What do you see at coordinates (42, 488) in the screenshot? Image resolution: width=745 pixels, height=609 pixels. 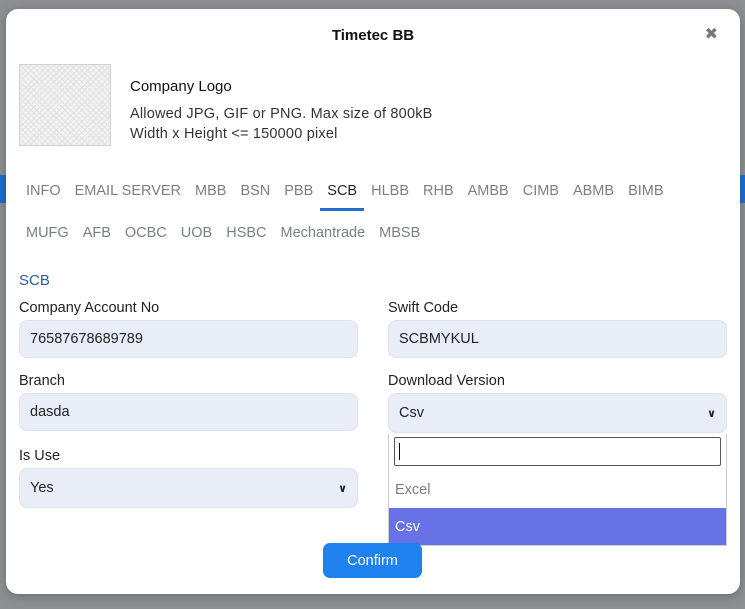 I see `isuse-value: Yes` at bounding box center [42, 488].